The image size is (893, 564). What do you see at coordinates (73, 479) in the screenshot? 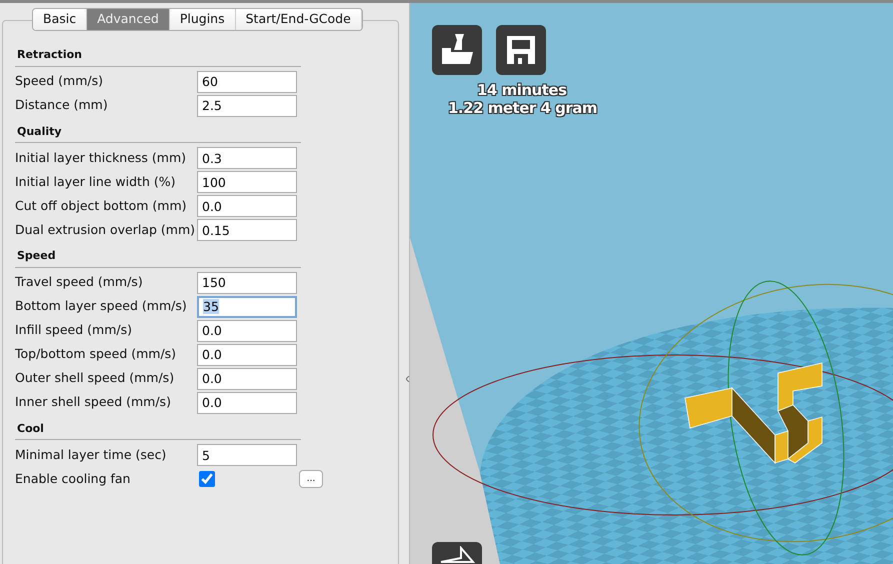
I see `field-label: Enable cooling fan` at bounding box center [73, 479].